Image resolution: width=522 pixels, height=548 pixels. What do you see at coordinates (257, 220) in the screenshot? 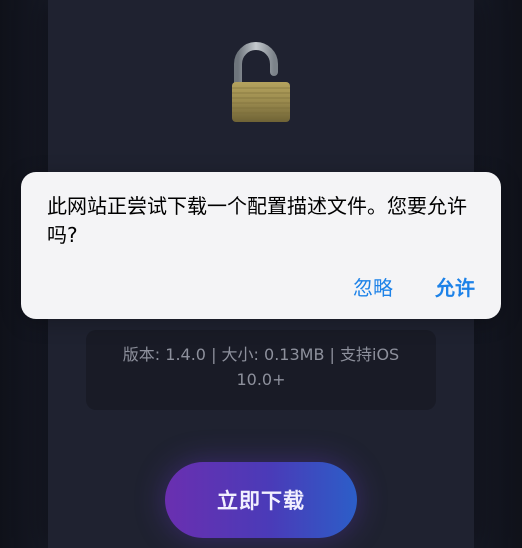
I see `alert-message: 此网站正尝试下载一个配置描述文件。您要允许吗?` at bounding box center [257, 220].